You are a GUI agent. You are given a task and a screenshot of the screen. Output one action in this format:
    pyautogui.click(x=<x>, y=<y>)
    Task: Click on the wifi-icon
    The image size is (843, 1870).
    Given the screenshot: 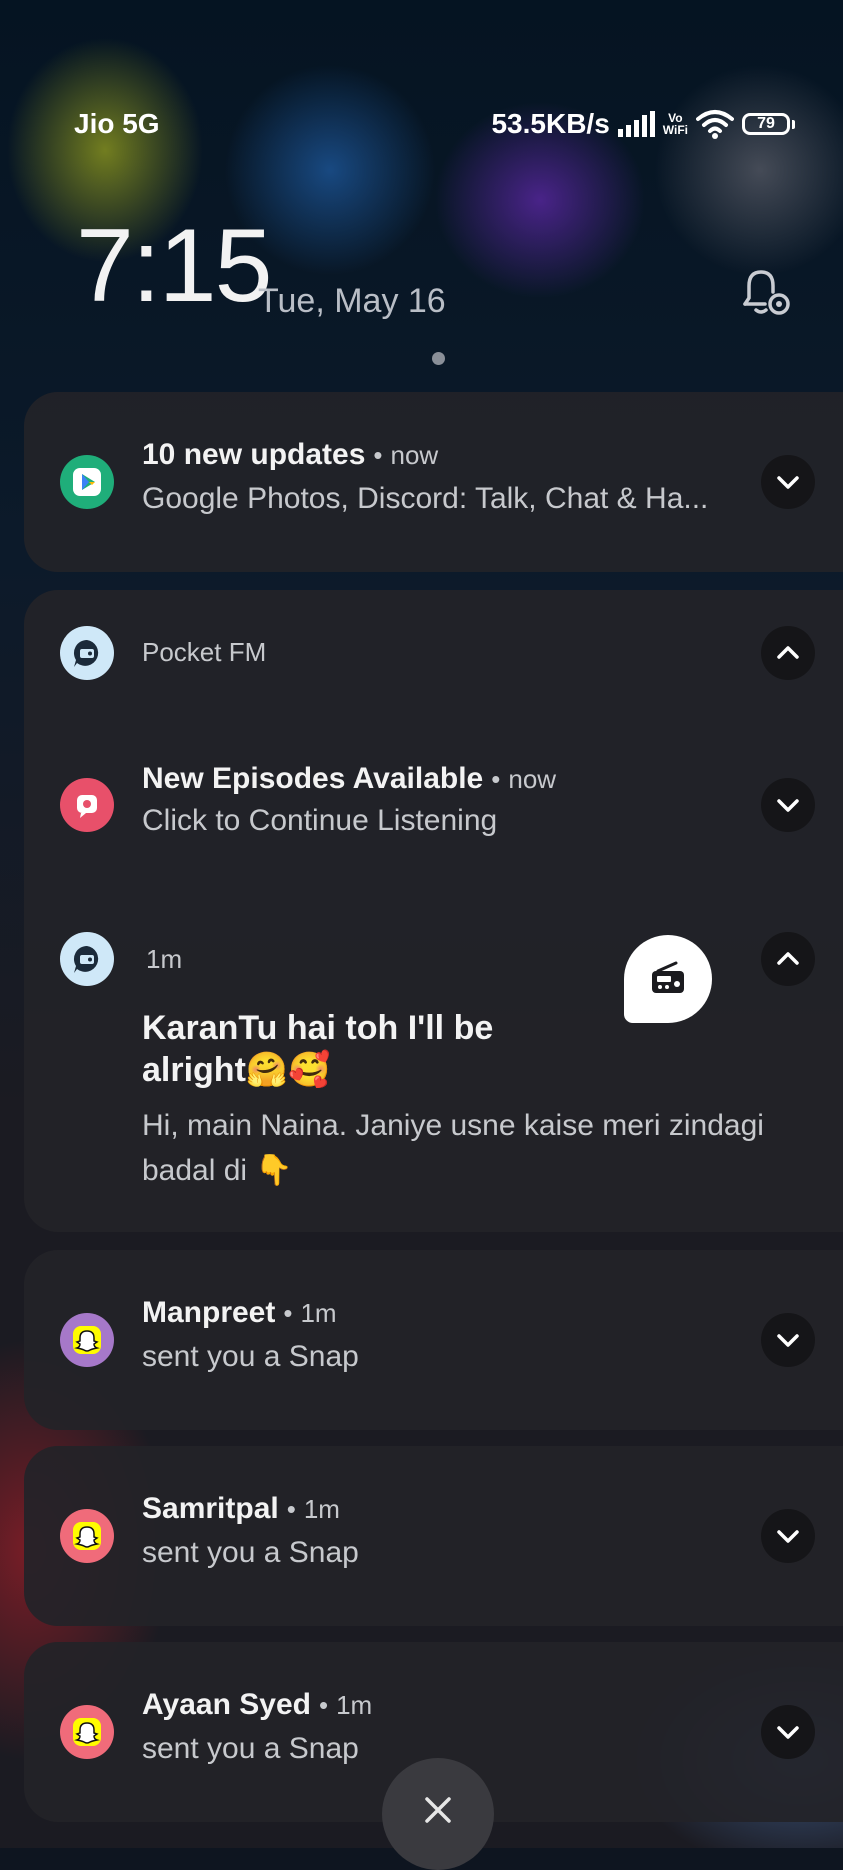 What is the action you would take?
    pyautogui.click(x=715, y=124)
    